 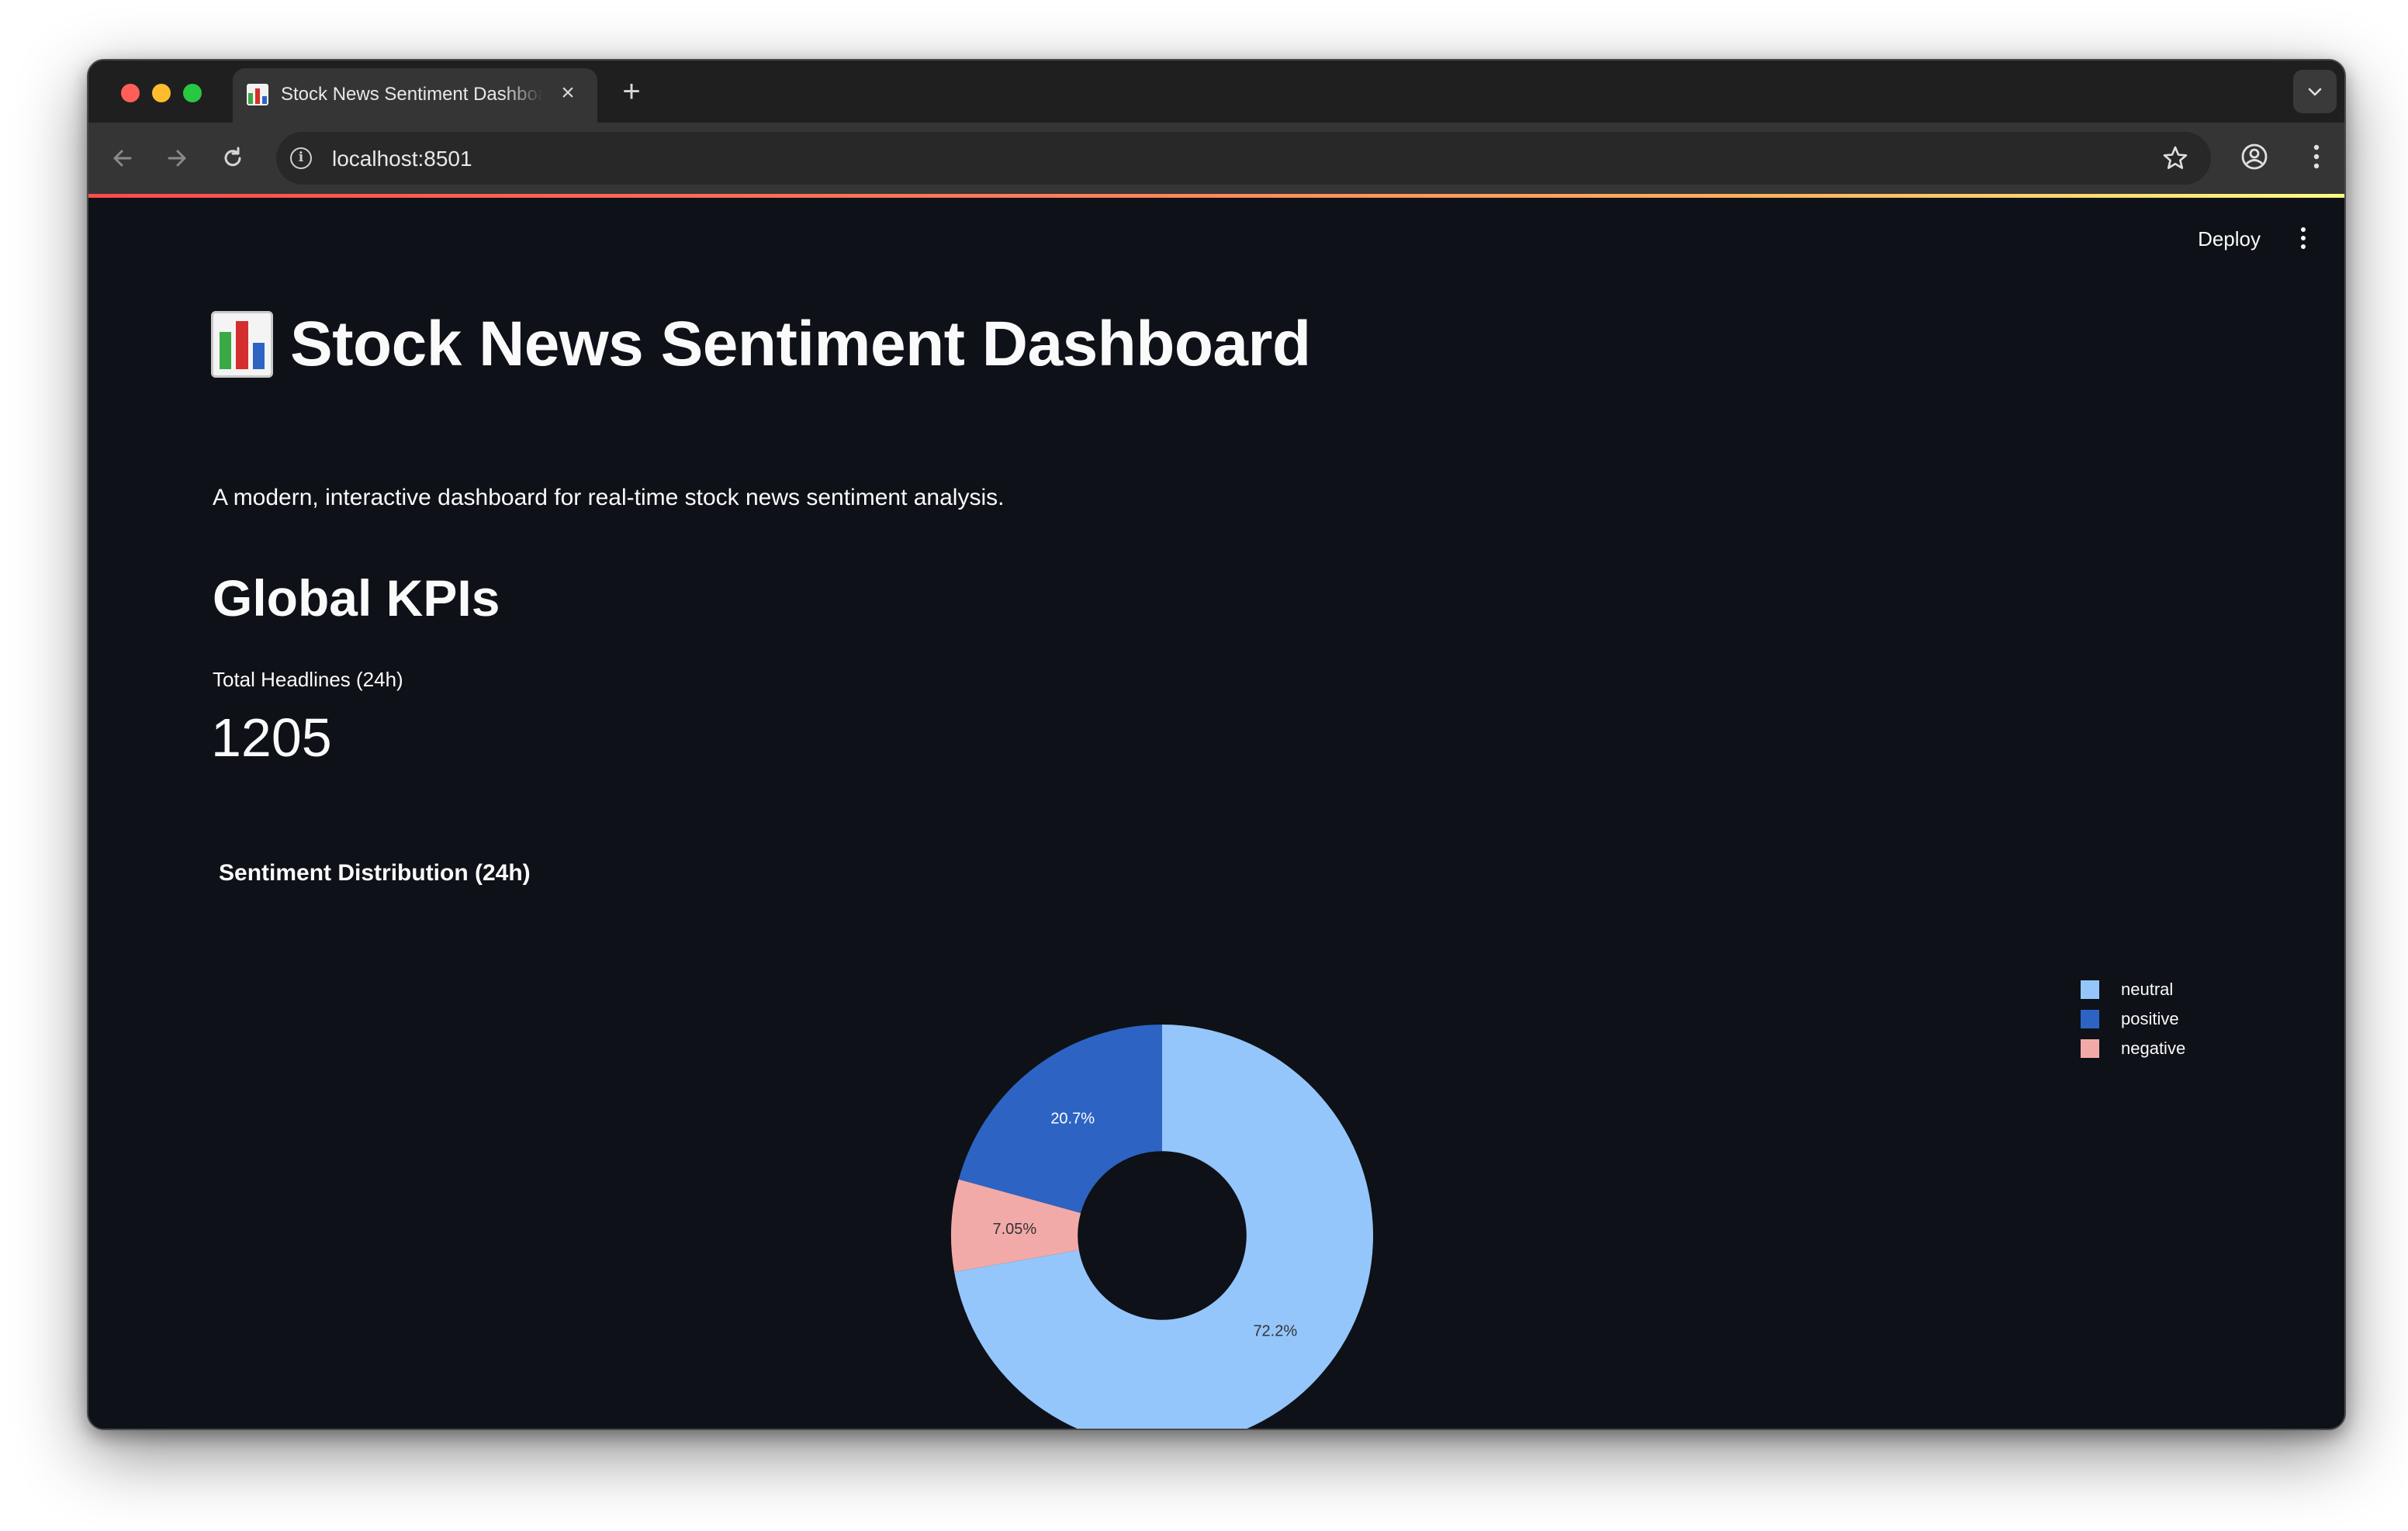 I want to click on tab-close-icon: ×, so click(x=567, y=93).